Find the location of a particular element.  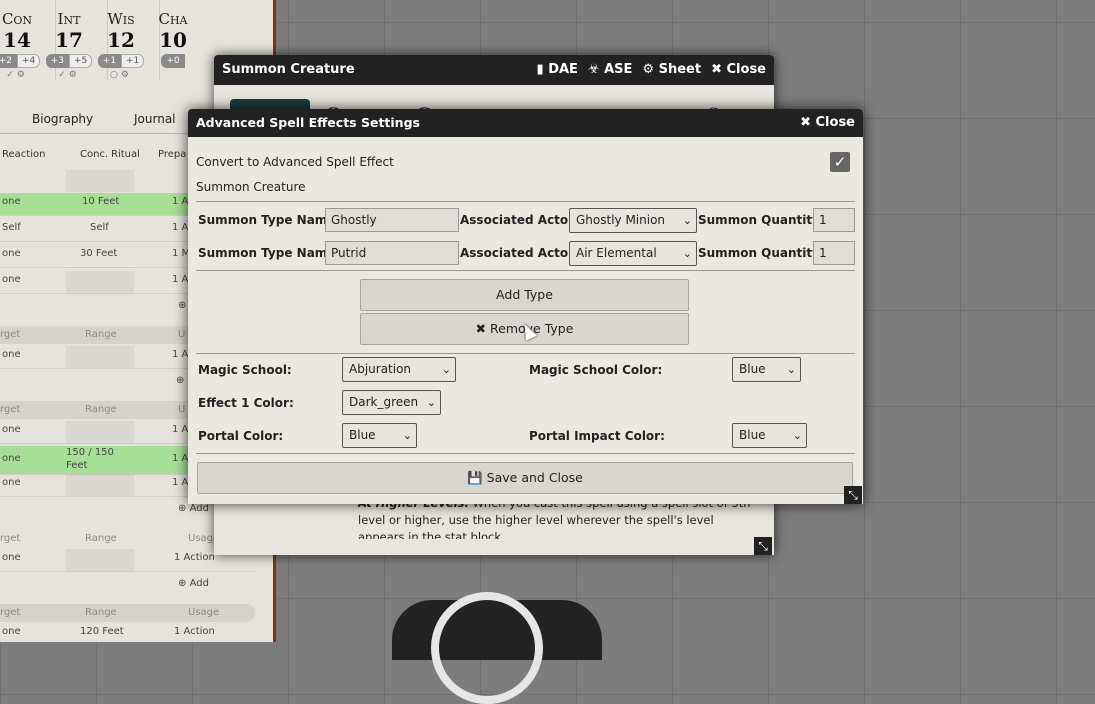

ability-cha: Cha 10 +0 is located at coordinates (173, 47).